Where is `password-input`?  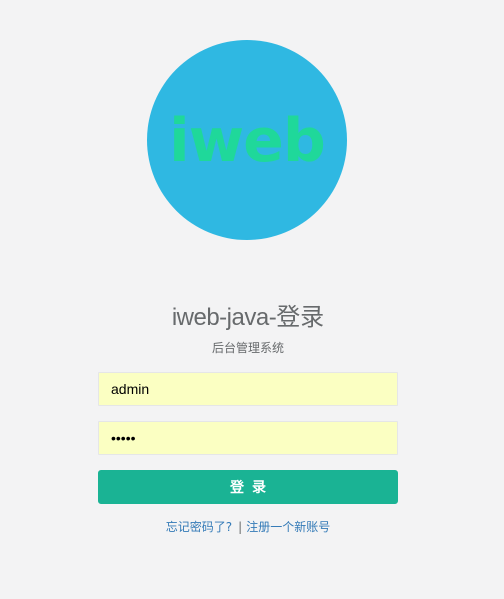
password-input is located at coordinates (248, 438).